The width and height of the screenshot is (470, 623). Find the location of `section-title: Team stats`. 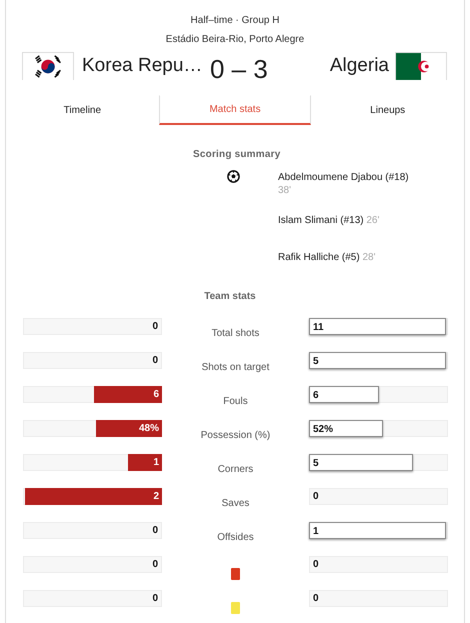

section-title: Team stats is located at coordinates (230, 296).